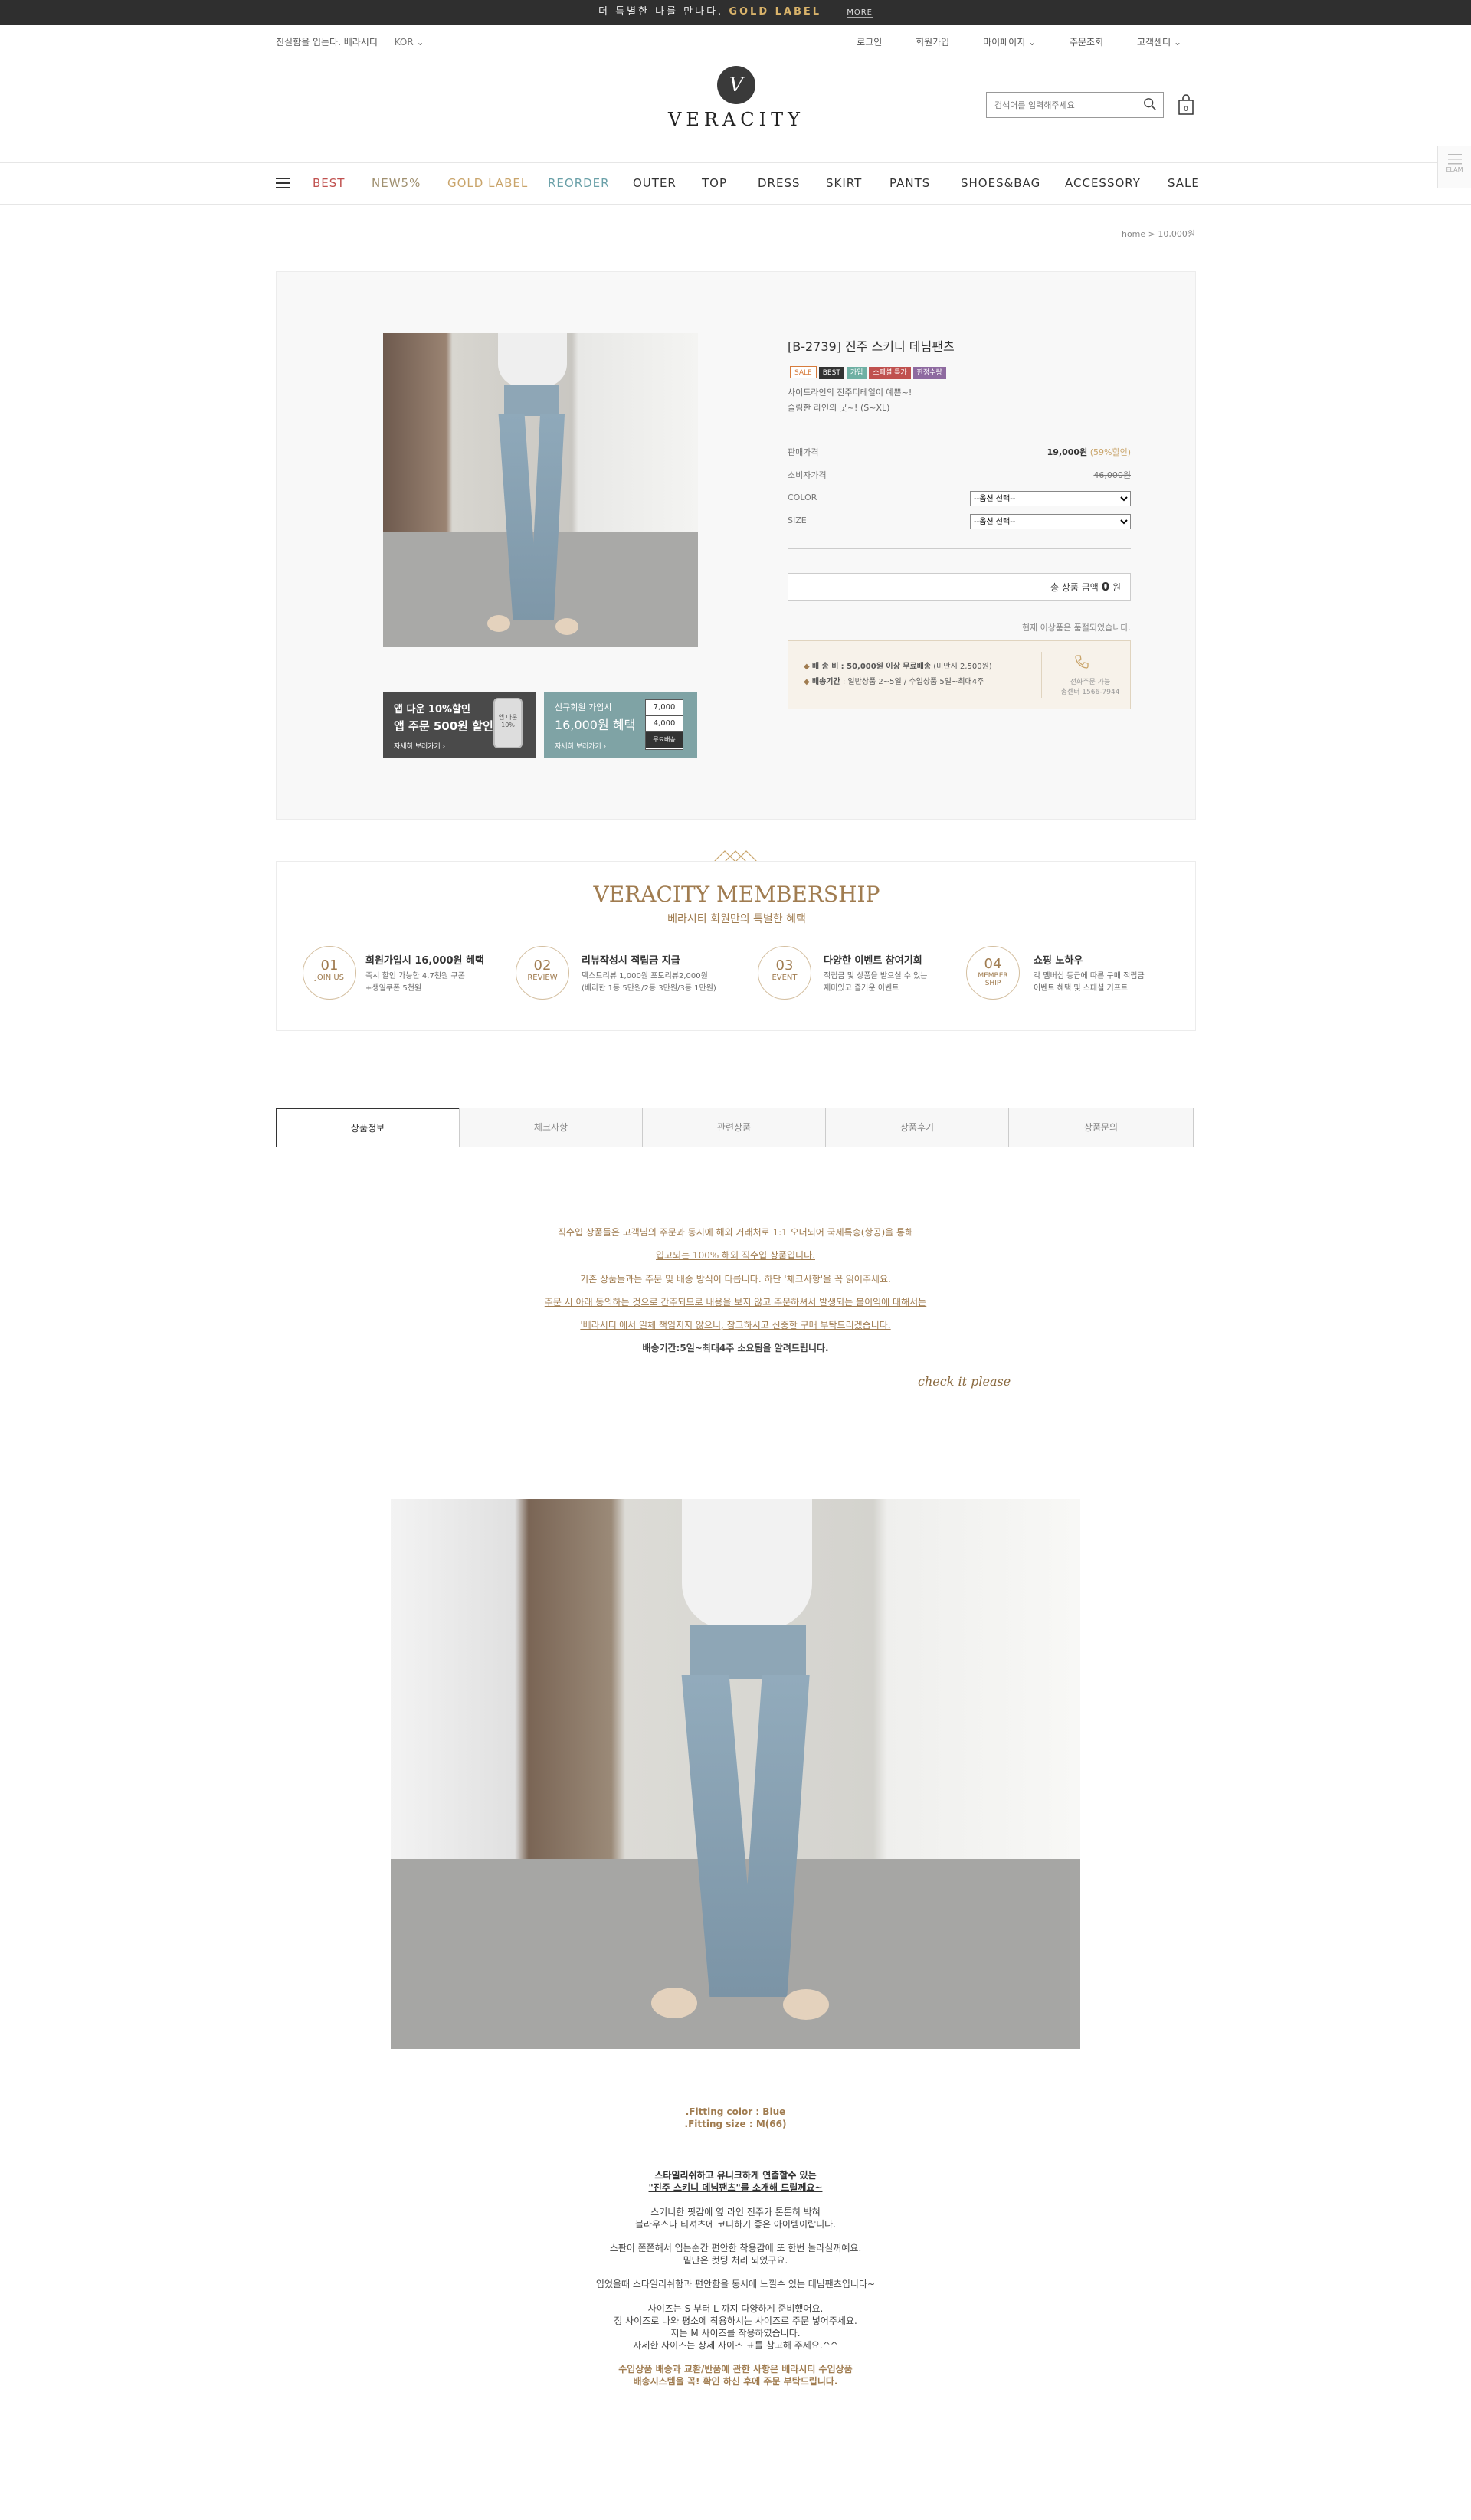  I want to click on shipping-fee-label: 배 송 비, so click(825, 667).